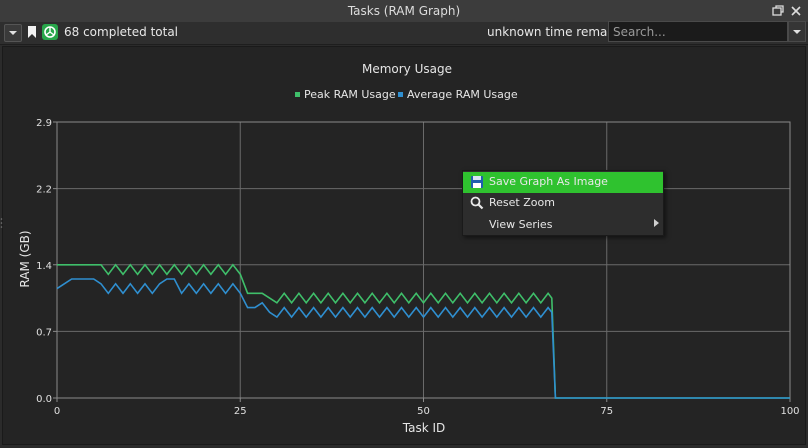 This screenshot has width=808, height=448. What do you see at coordinates (25, 258) in the screenshot?
I see `y-axis-label: RAM (GB)` at bounding box center [25, 258].